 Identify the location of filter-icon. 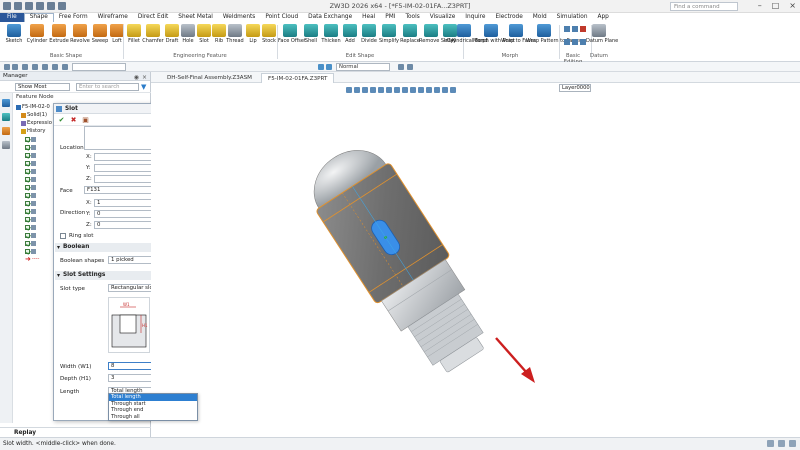
(7, 67).